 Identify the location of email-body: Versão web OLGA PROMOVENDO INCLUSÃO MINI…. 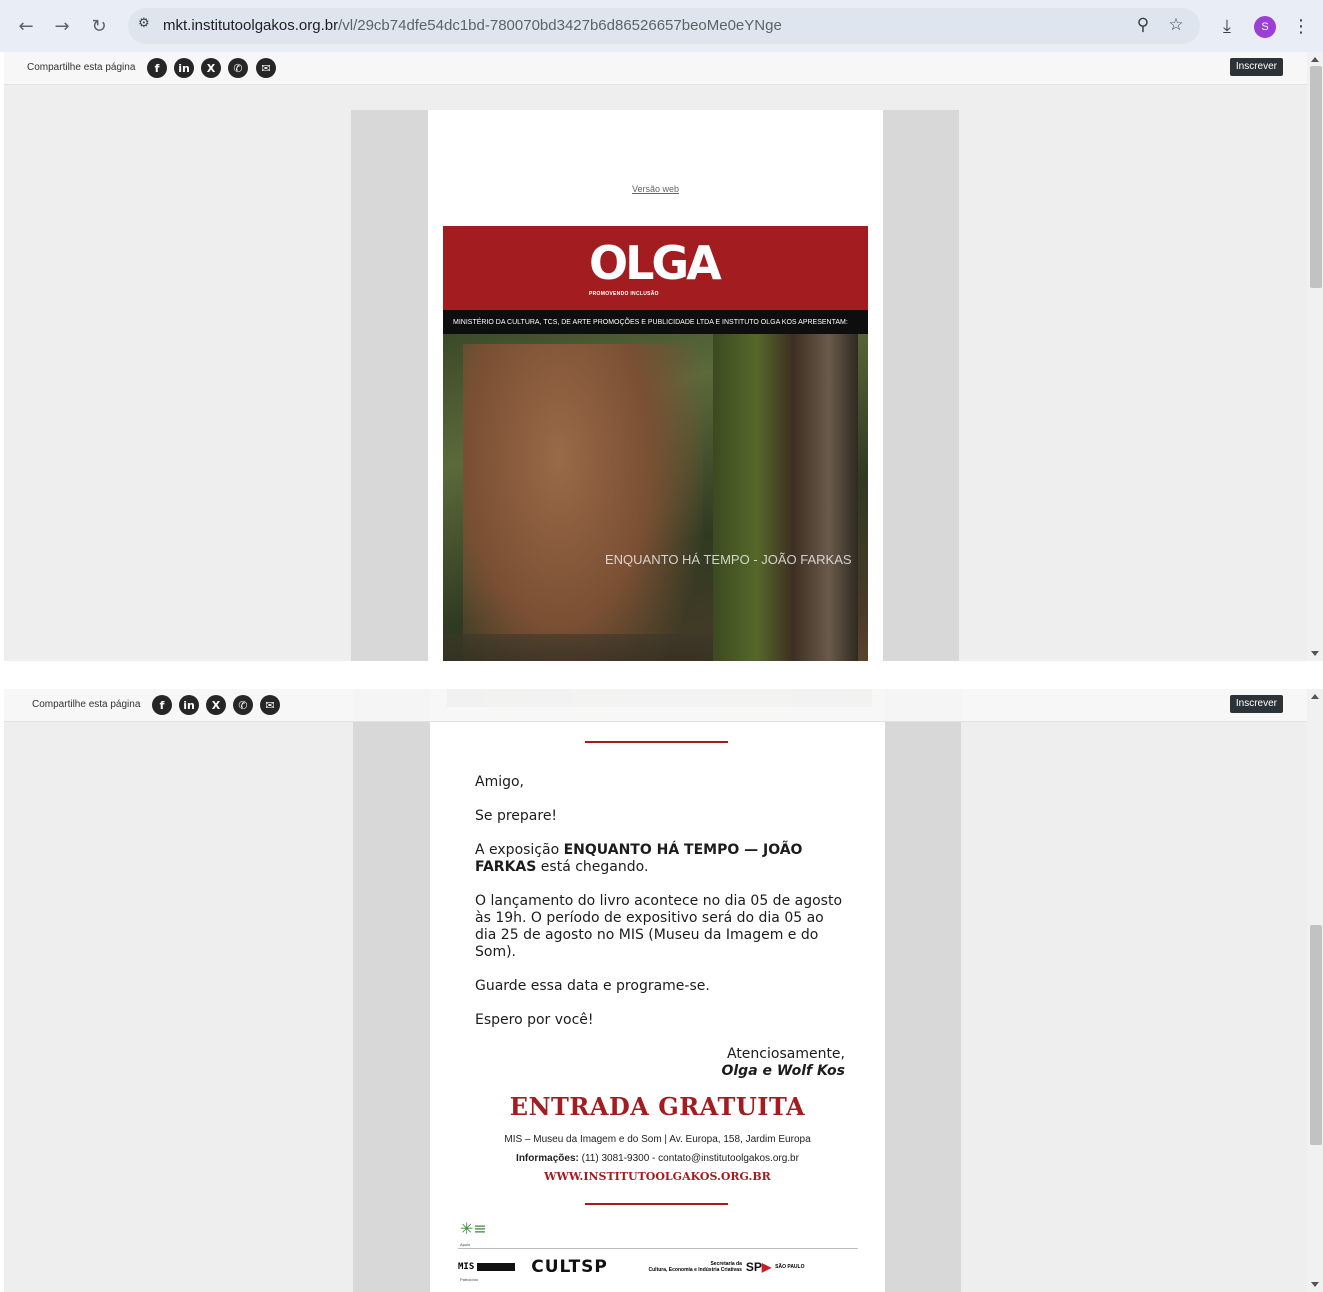
(655, 385).